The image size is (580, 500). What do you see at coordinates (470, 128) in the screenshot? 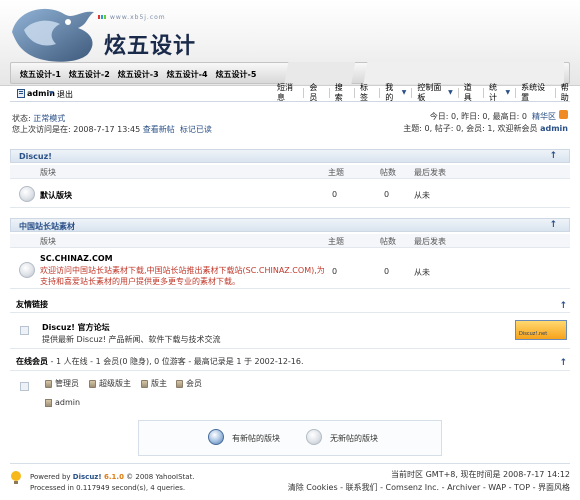
I see `stats-totals-text: 主题: 0, 帖子: 0, 会员: 1, 欢迎新会员` at bounding box center [470, 128].